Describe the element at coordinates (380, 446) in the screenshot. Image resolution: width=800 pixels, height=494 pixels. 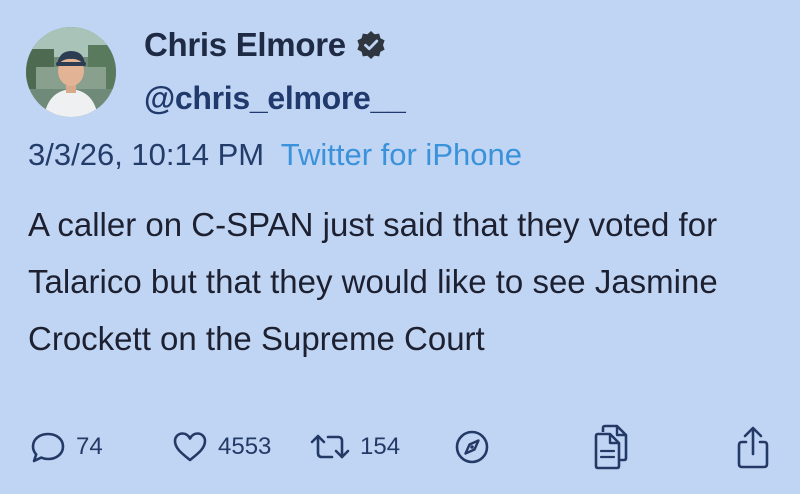
I see `retweet-count: 154` at that location.